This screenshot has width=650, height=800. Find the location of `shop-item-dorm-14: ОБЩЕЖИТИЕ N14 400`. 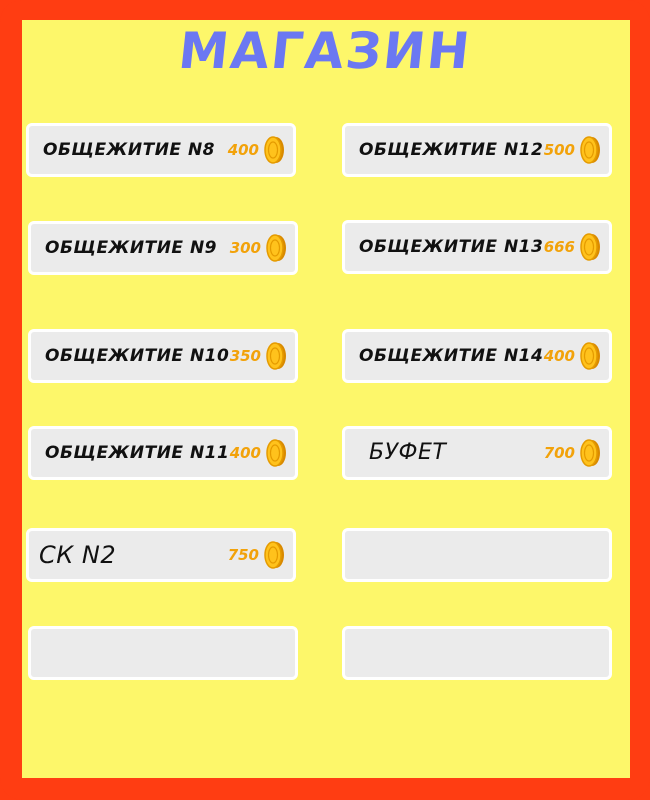

shop-item-dorm-14: ОБЩЕЖИТИЕ N14 400 is located at coordinates (477, 356).